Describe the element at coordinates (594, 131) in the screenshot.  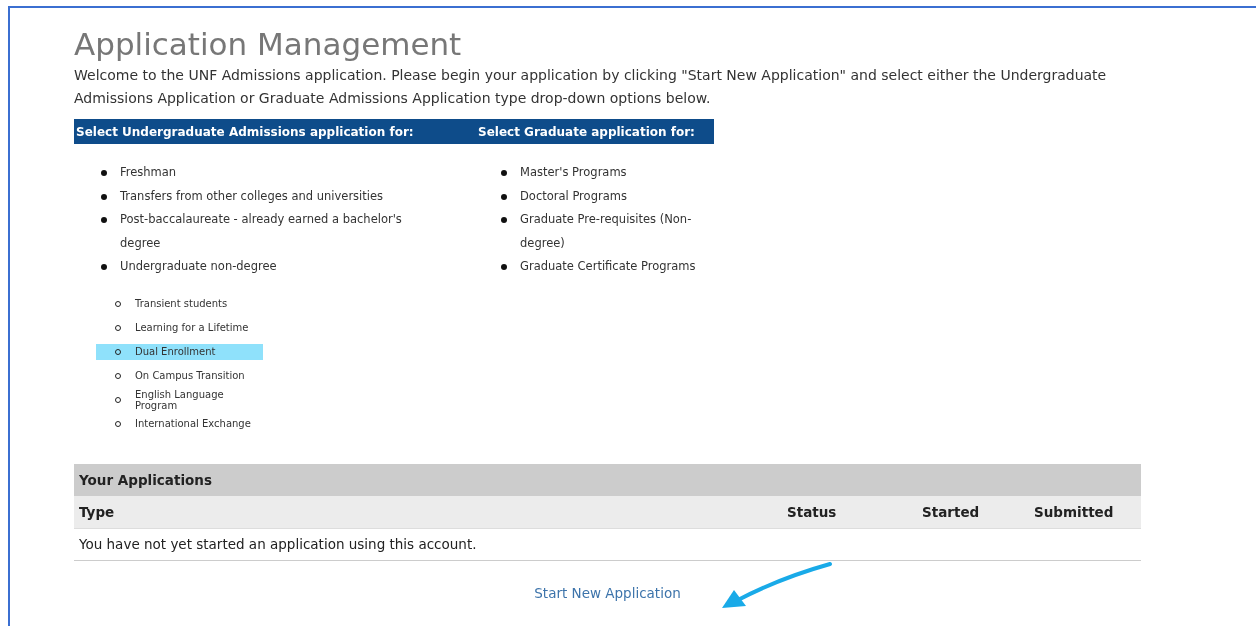
I see `section-header: Select Graduate application for:` at that location.